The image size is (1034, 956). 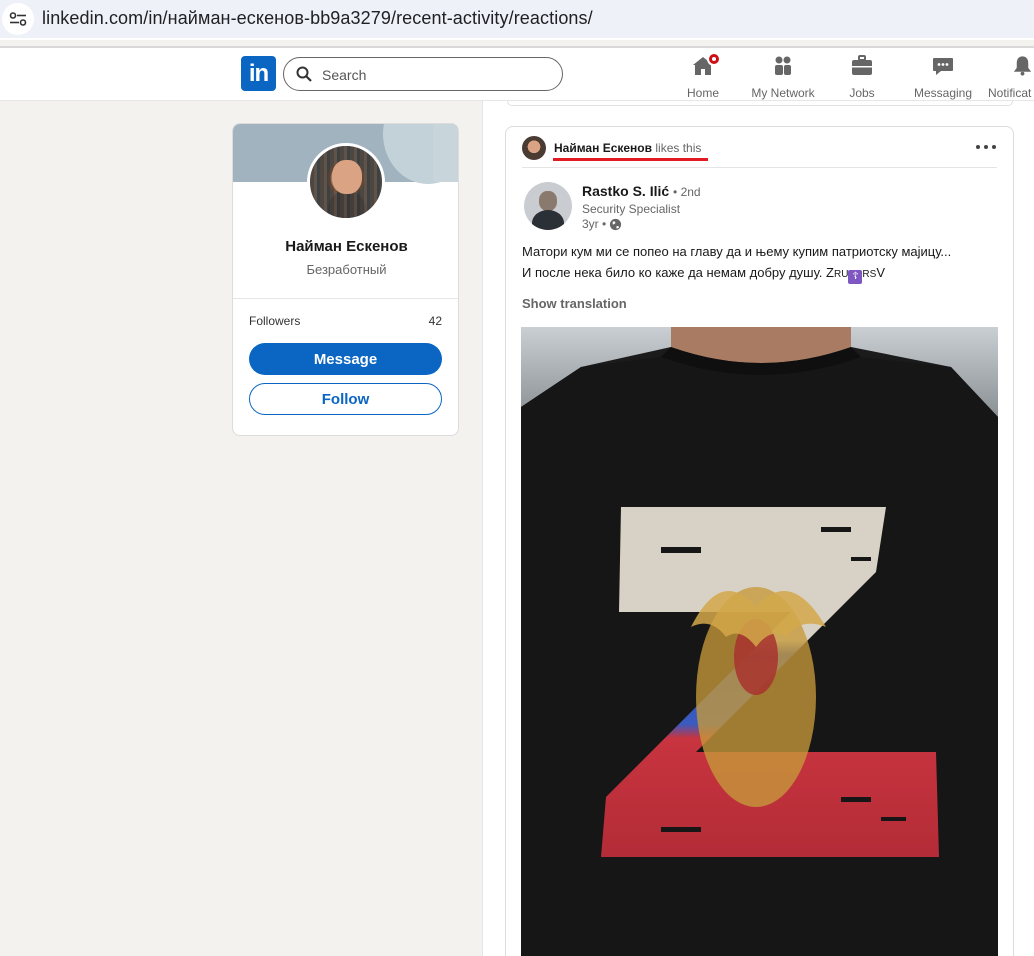 I want to click on author-name: Rastko S. Ilić, so click(x=625, y=191).